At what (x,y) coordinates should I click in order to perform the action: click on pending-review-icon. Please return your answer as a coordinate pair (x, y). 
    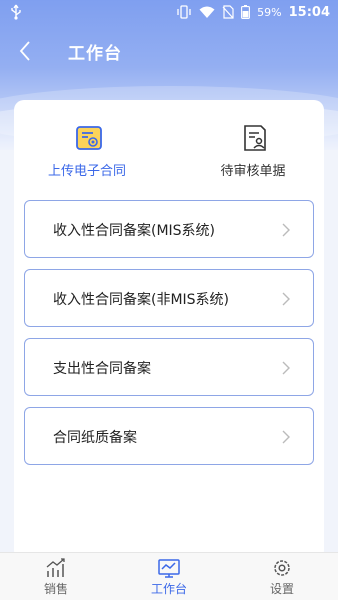
    Looking at the image, I should click on (255, 138).